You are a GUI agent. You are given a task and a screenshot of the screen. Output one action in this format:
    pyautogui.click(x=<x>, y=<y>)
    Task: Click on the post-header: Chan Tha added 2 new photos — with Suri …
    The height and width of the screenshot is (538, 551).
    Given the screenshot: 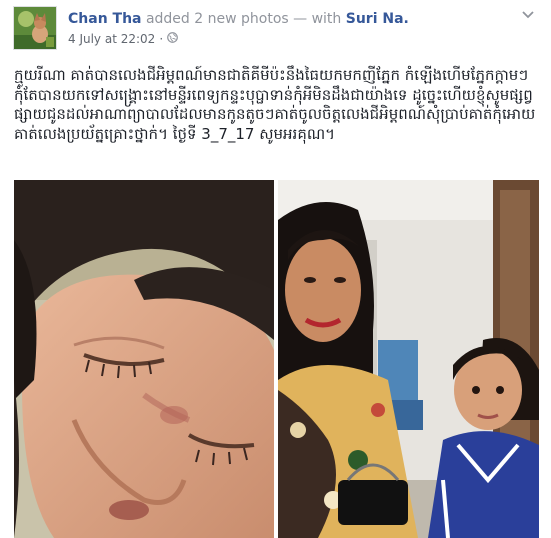 What is the action you would take?
    pyautogui.click(x=288, y=19)
    